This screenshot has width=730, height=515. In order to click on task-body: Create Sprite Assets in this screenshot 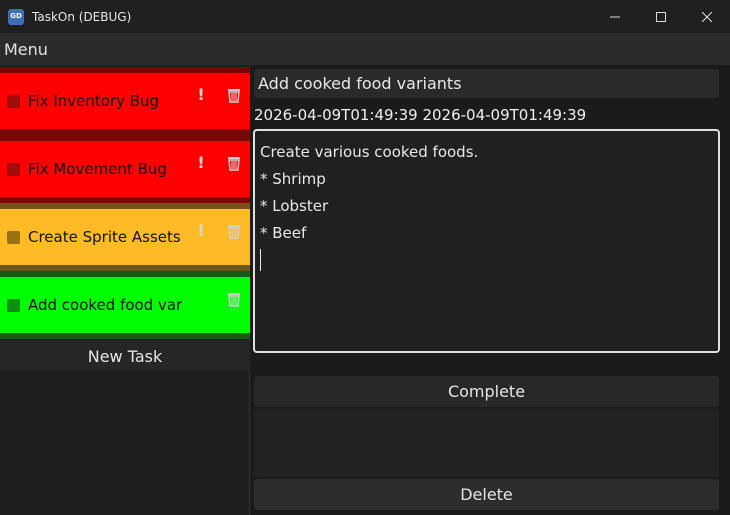, I will do `click(125, 237)`.